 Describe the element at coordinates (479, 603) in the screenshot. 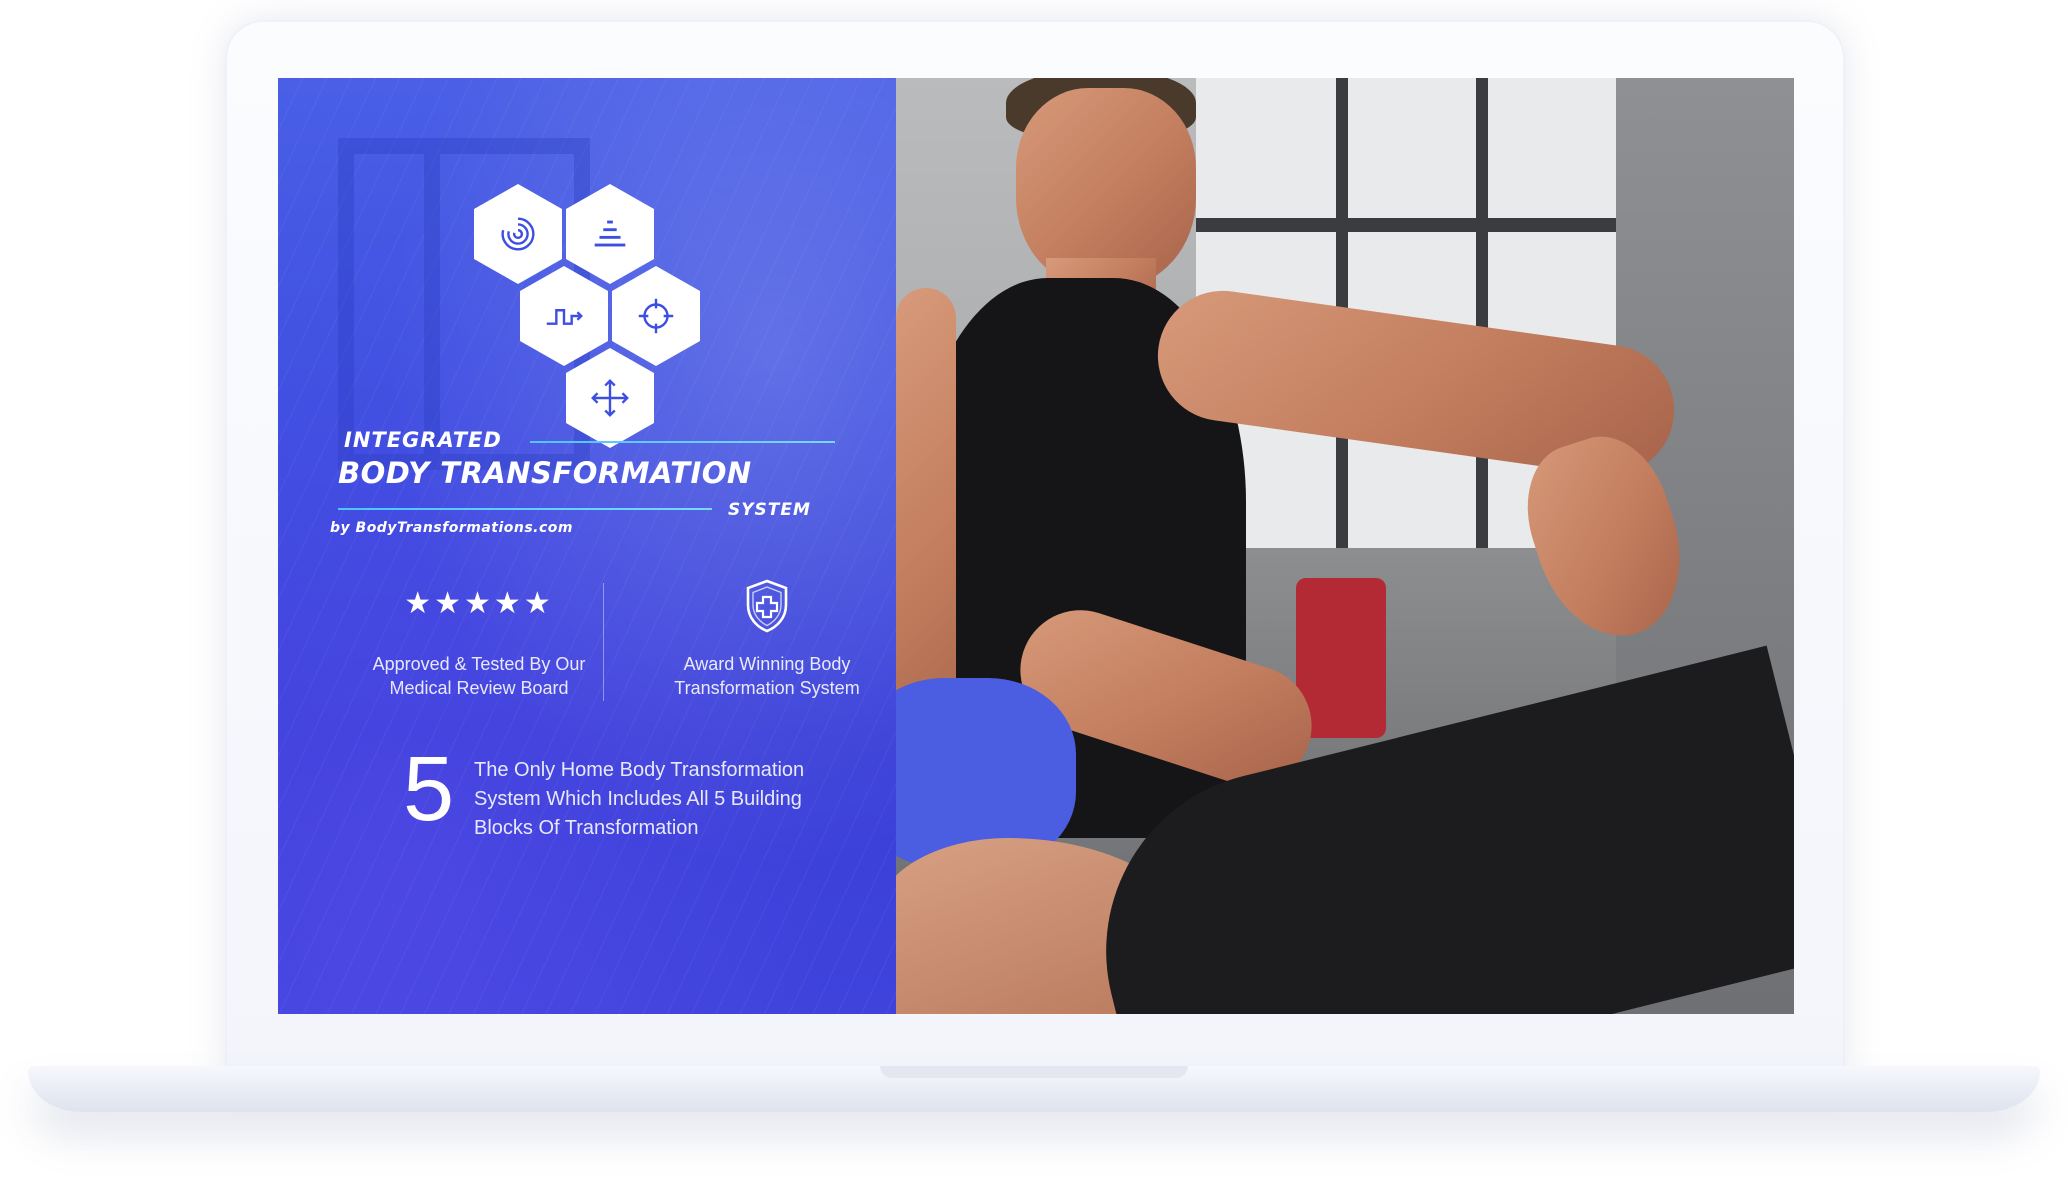

I see `five-stars-icon: ★★★★★` at that location.